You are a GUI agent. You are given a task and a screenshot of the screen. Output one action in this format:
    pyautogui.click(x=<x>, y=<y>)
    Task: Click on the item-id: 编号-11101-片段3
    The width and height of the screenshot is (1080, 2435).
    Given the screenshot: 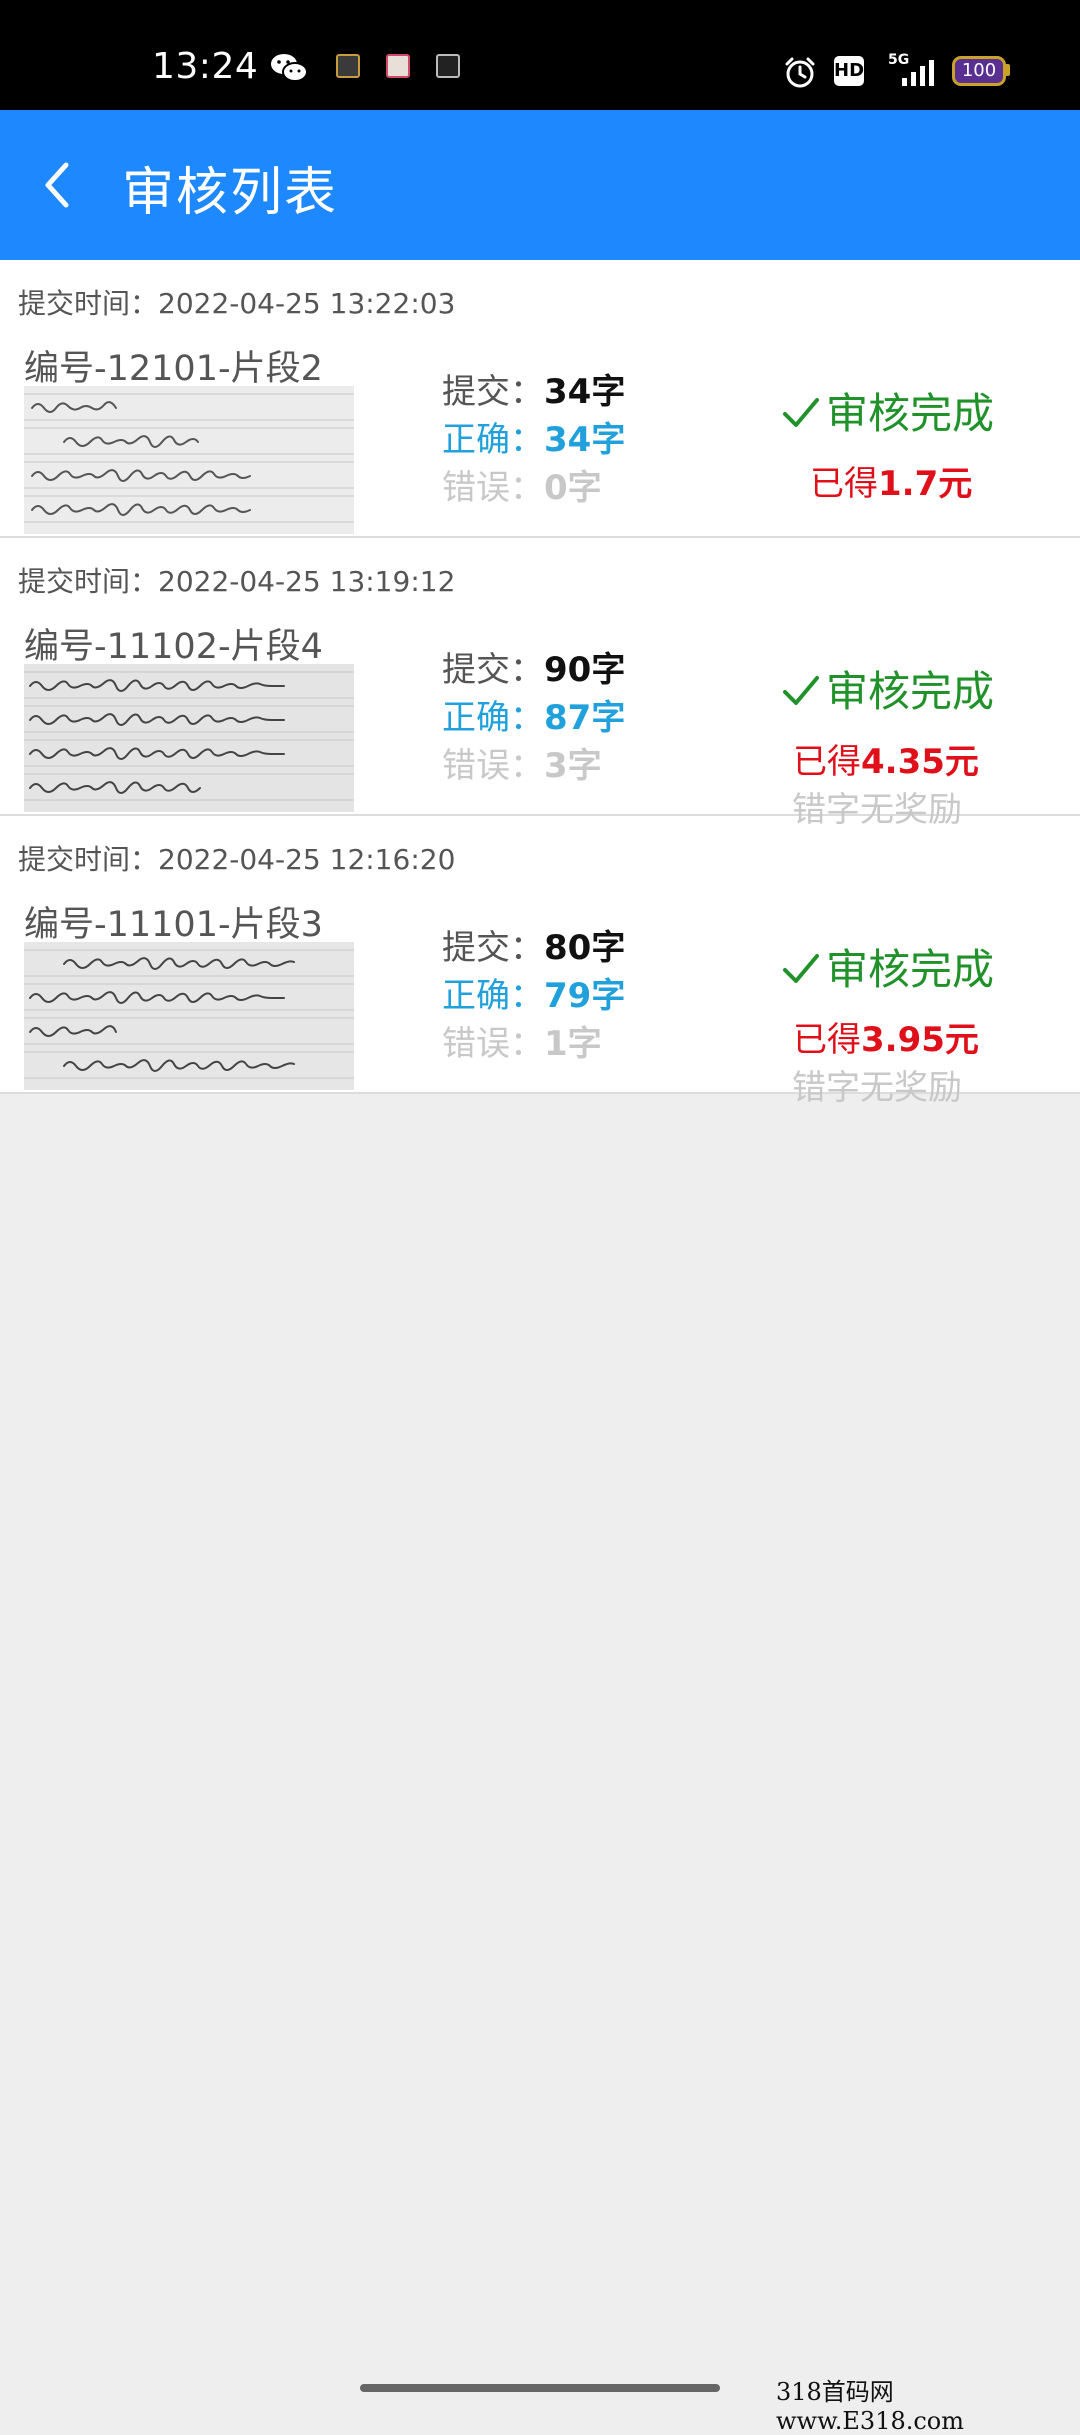 What is the action you would take?
    pyautogui.click(x=173, y=925)
    